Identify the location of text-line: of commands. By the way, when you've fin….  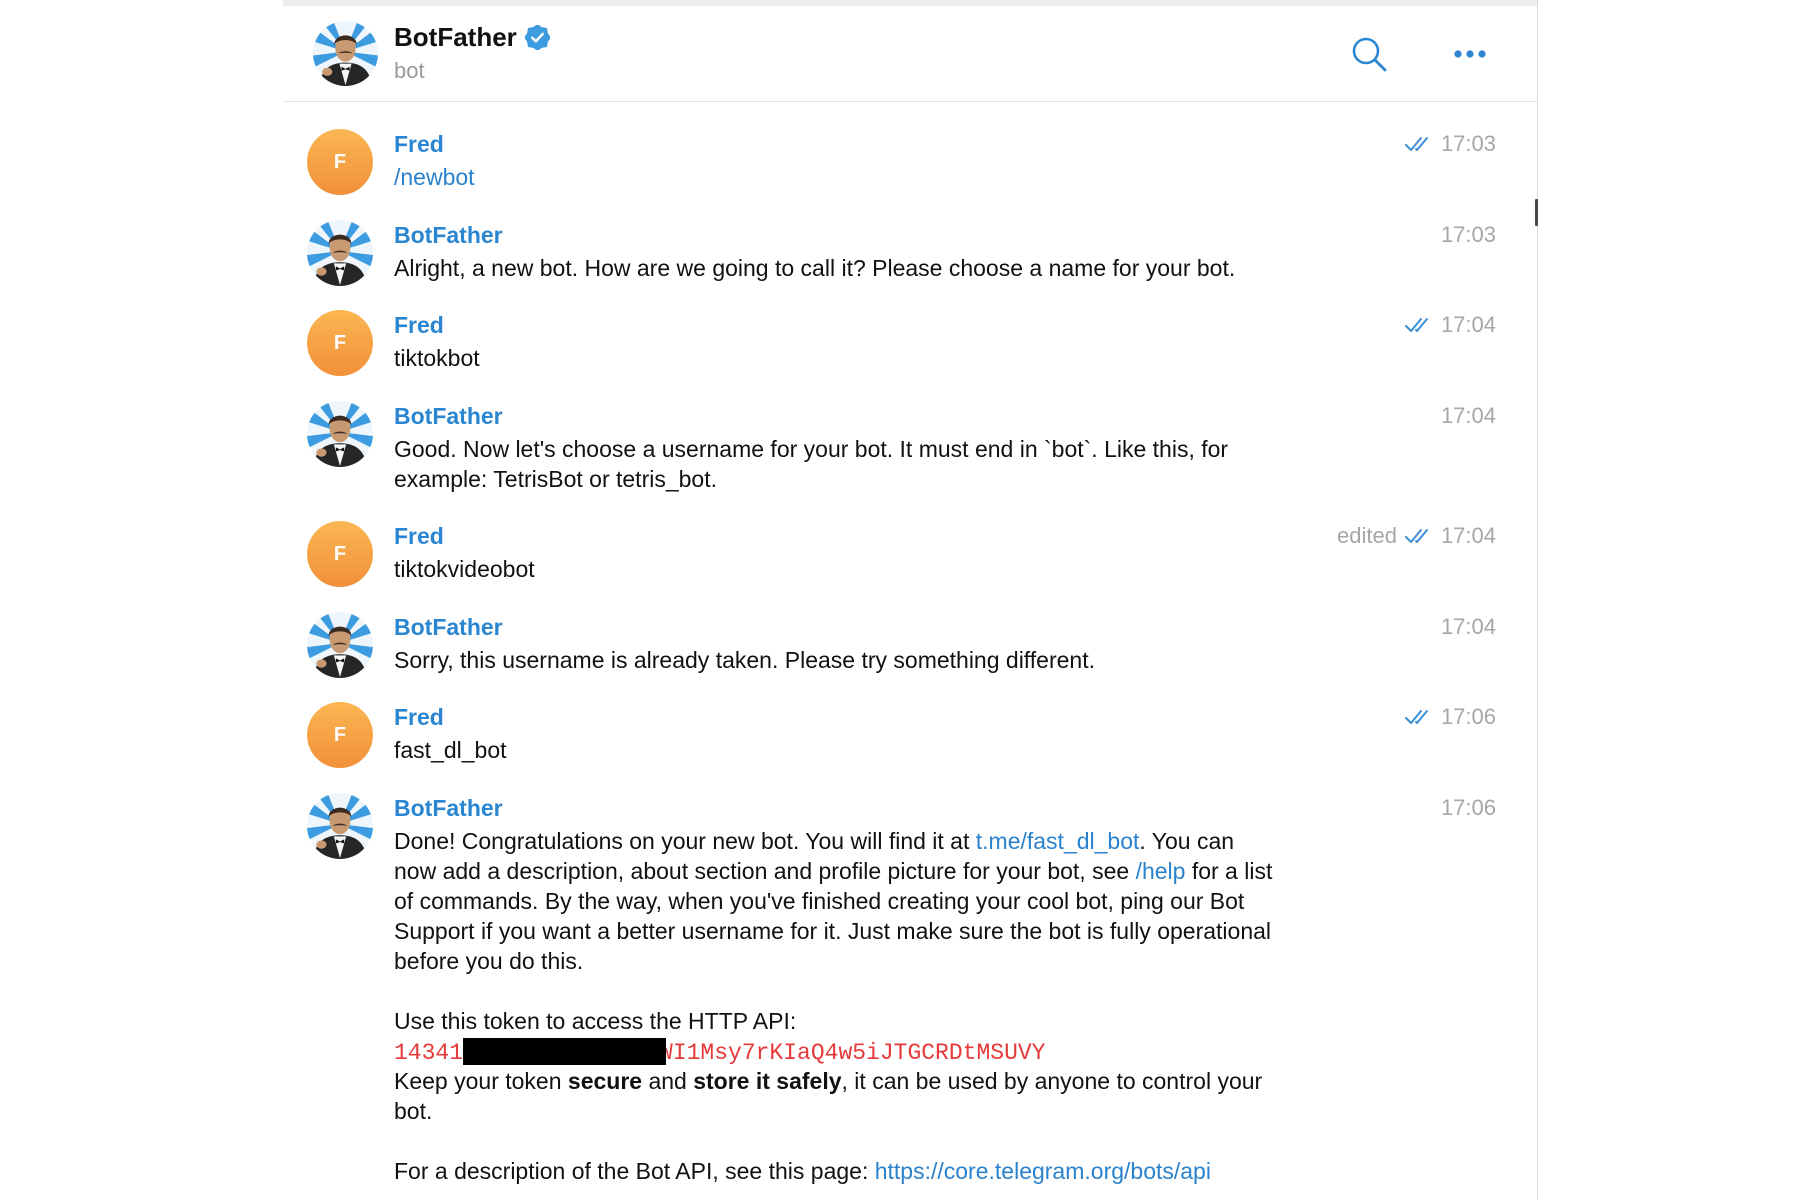
(965, 901).